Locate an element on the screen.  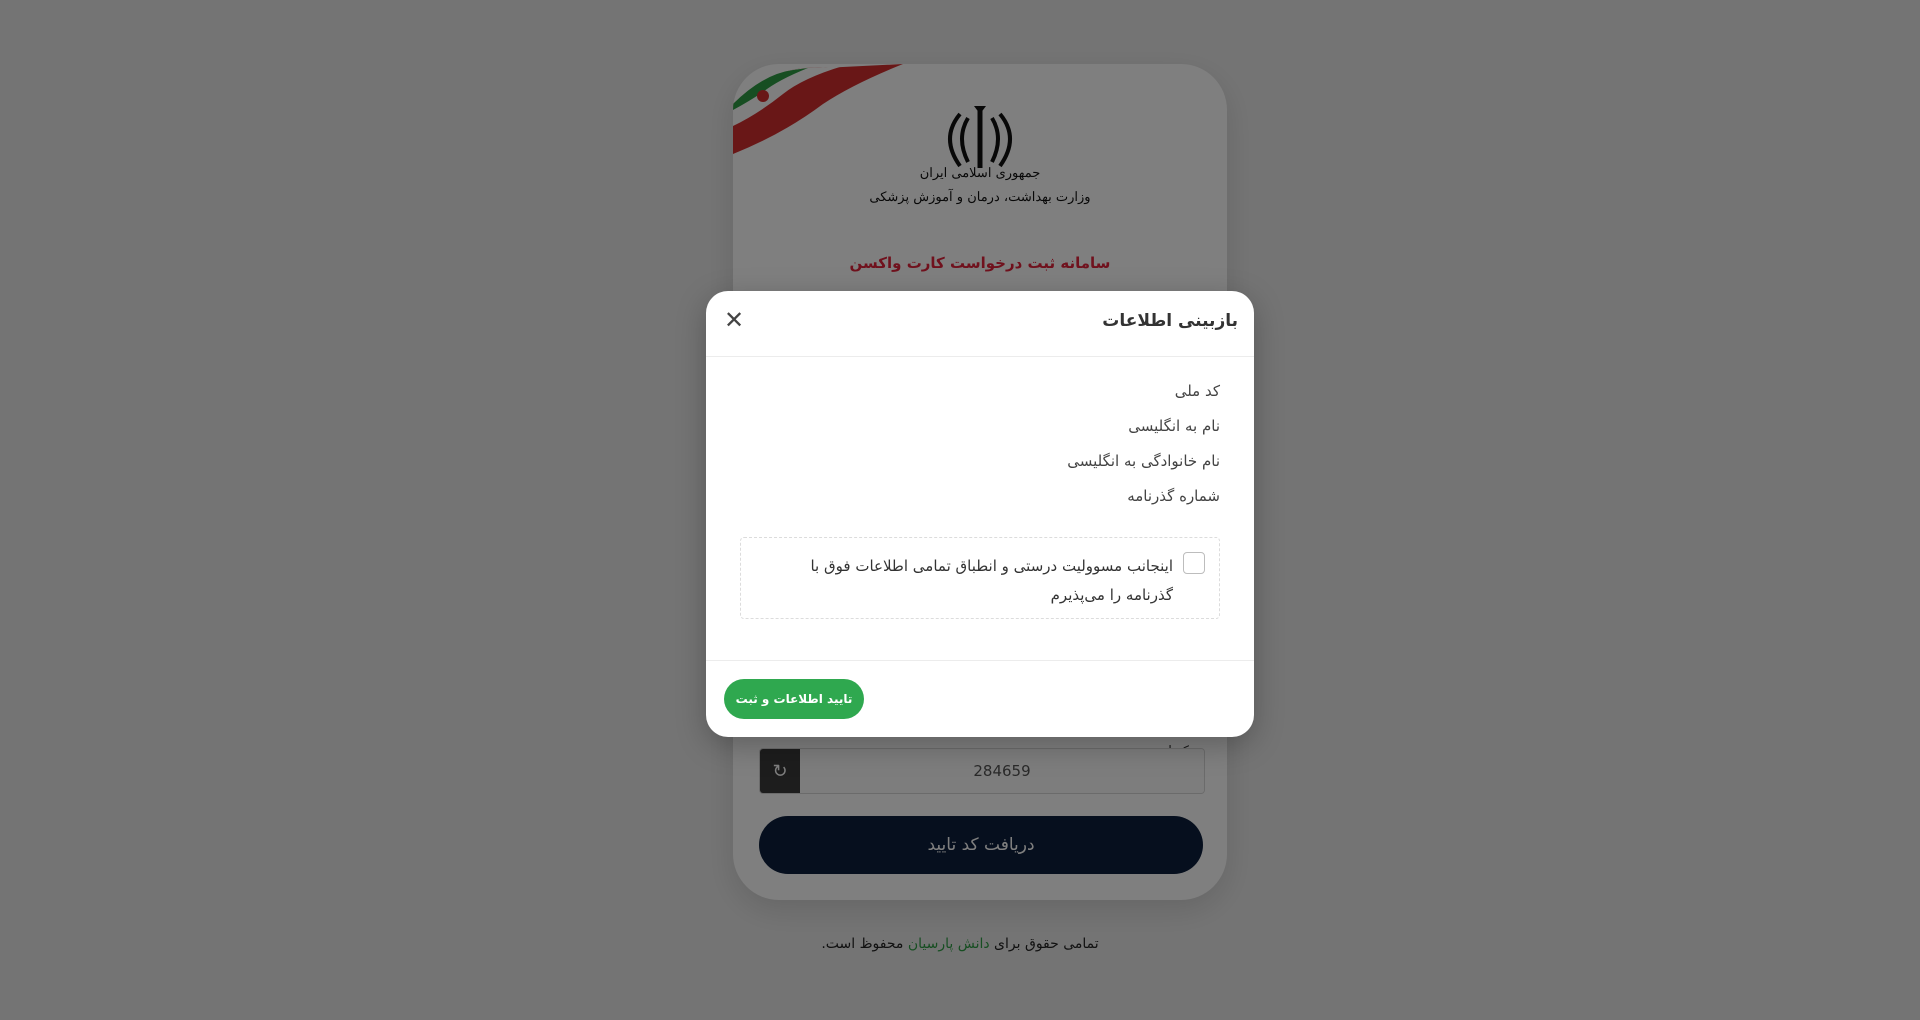
field-label: شماره گذرنامه is located at coordinates (1173, 496).